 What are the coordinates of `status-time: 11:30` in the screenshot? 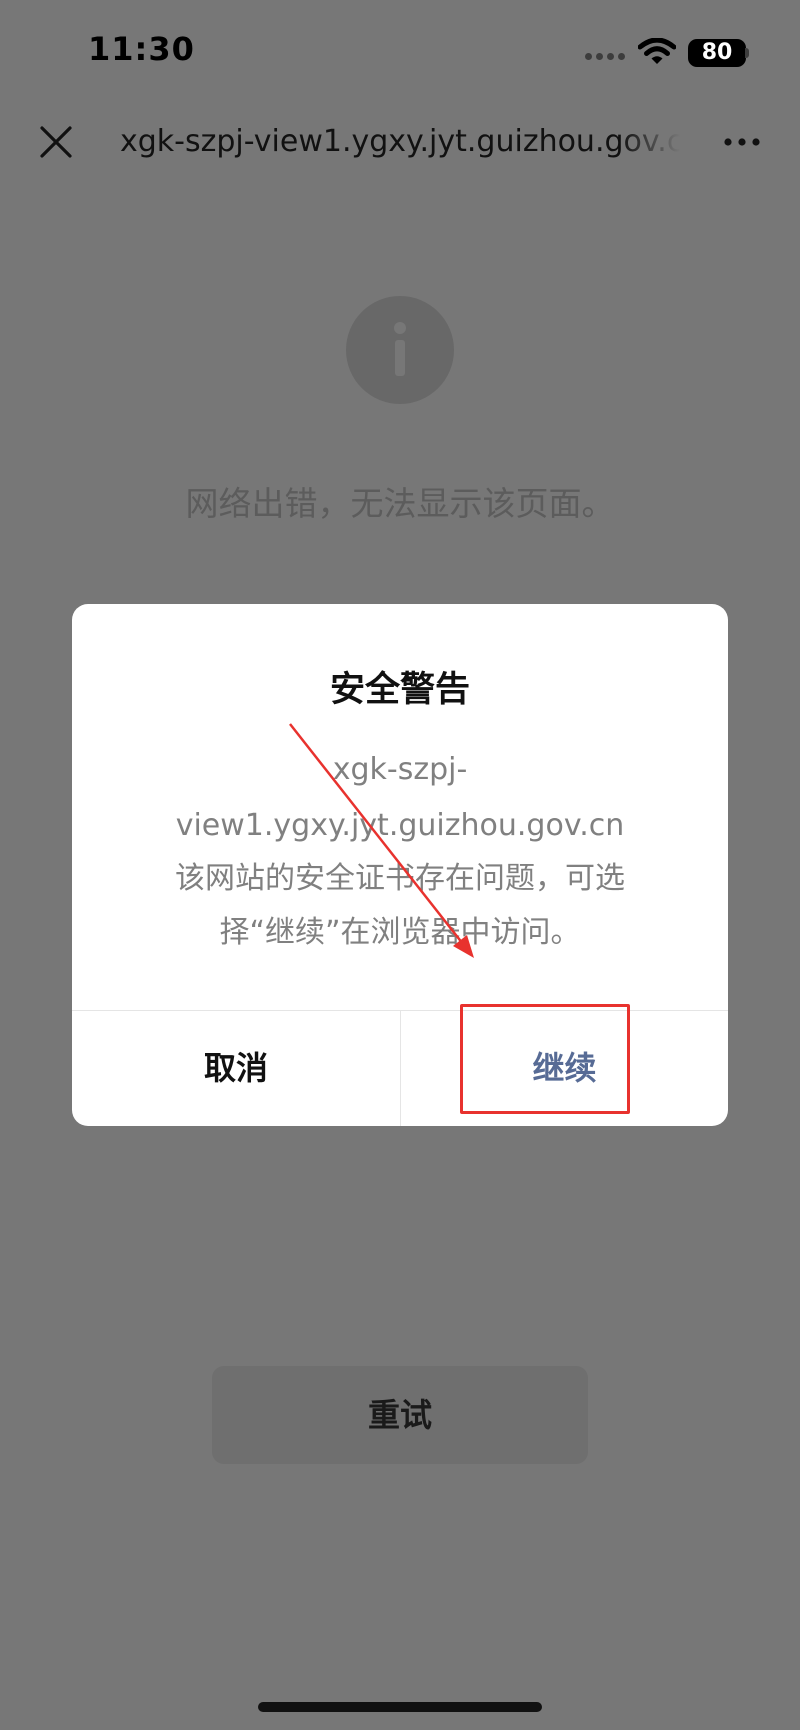 It's located at (141, 49).